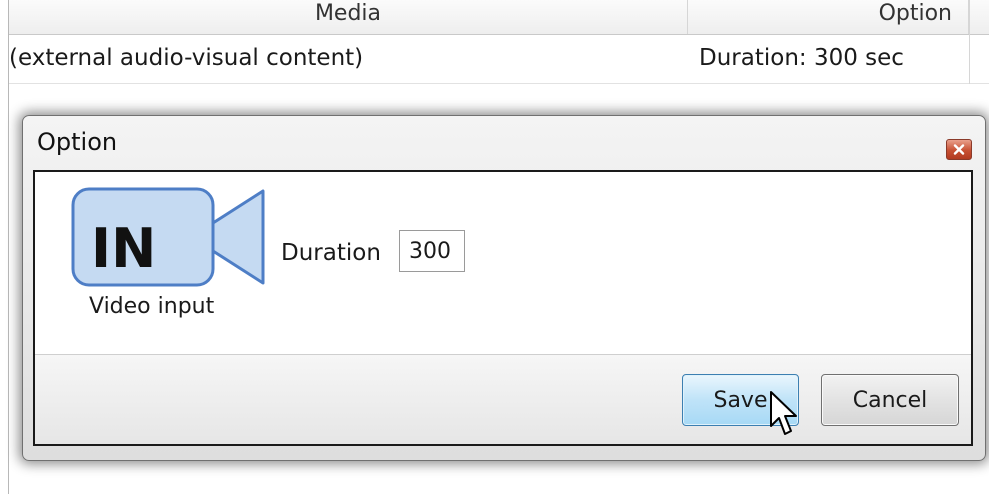  What do you see at coordinates (77, 142) in the screenshot?
I see `dialog-title: Option` at bounding box center [77, 142].